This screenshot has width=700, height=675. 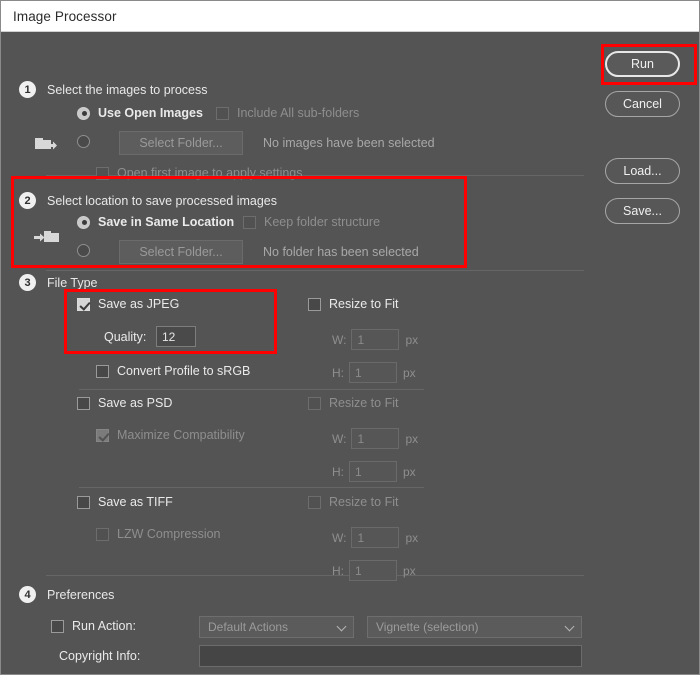 What do you see at coordinates (83, 403) in the screenshot?
I see `save-as-psd-checkbox` at bounding box center [83, 403].